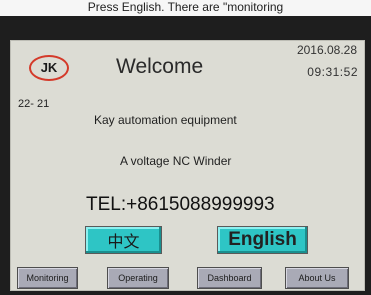 Image resolution: width=371 pixels, height=295 pixels. I want to click on chinese-language-label: 中文, so click(123, 242).